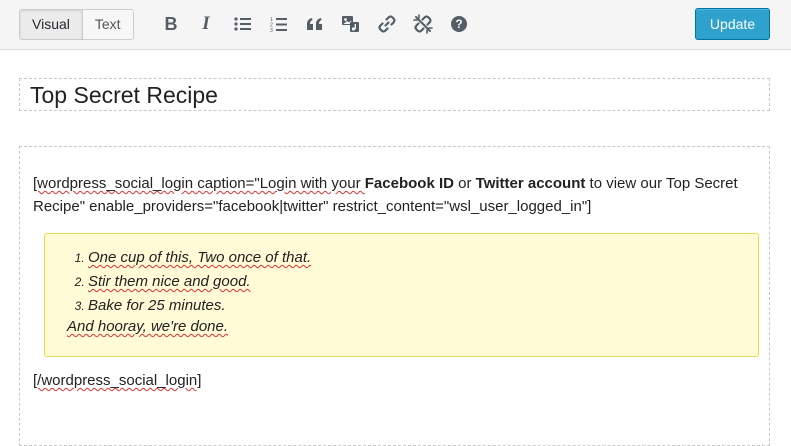  Describe the element at coordinates (117, 380) in the screenshot. I see `shortcode-close: [/wordpress_social_login]` at that location.